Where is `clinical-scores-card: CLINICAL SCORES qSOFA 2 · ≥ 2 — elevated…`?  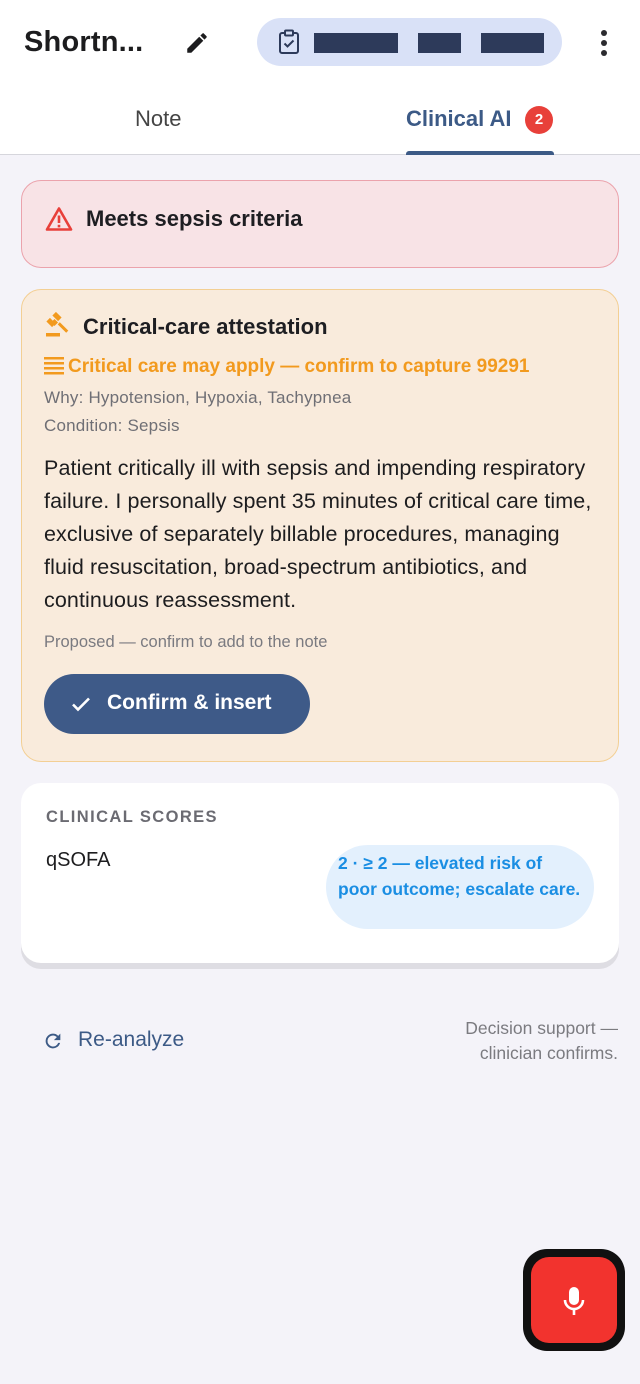 clinical-scores-card: CLINICAL SCORES qSOFA 2 · ≥ 2 — elevated… is located at coordinates (320, 873).